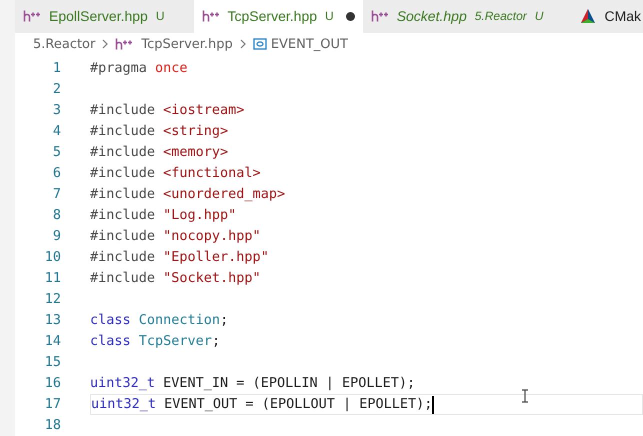 The height and width of the screenshot is (436, 643). Describe the element at coordinates (52, 362) in the screenshot. I see `line-number: 15` at that location.